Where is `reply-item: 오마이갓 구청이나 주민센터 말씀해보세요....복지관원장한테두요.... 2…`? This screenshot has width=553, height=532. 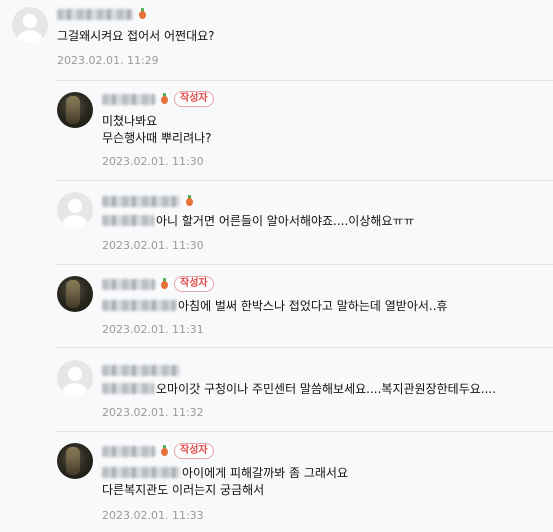
reply-item: 오마이갓 구청이나 주민센터 말씀해보세요....복지관원장한테두요.... 2… is located at coordinates (304, 389).